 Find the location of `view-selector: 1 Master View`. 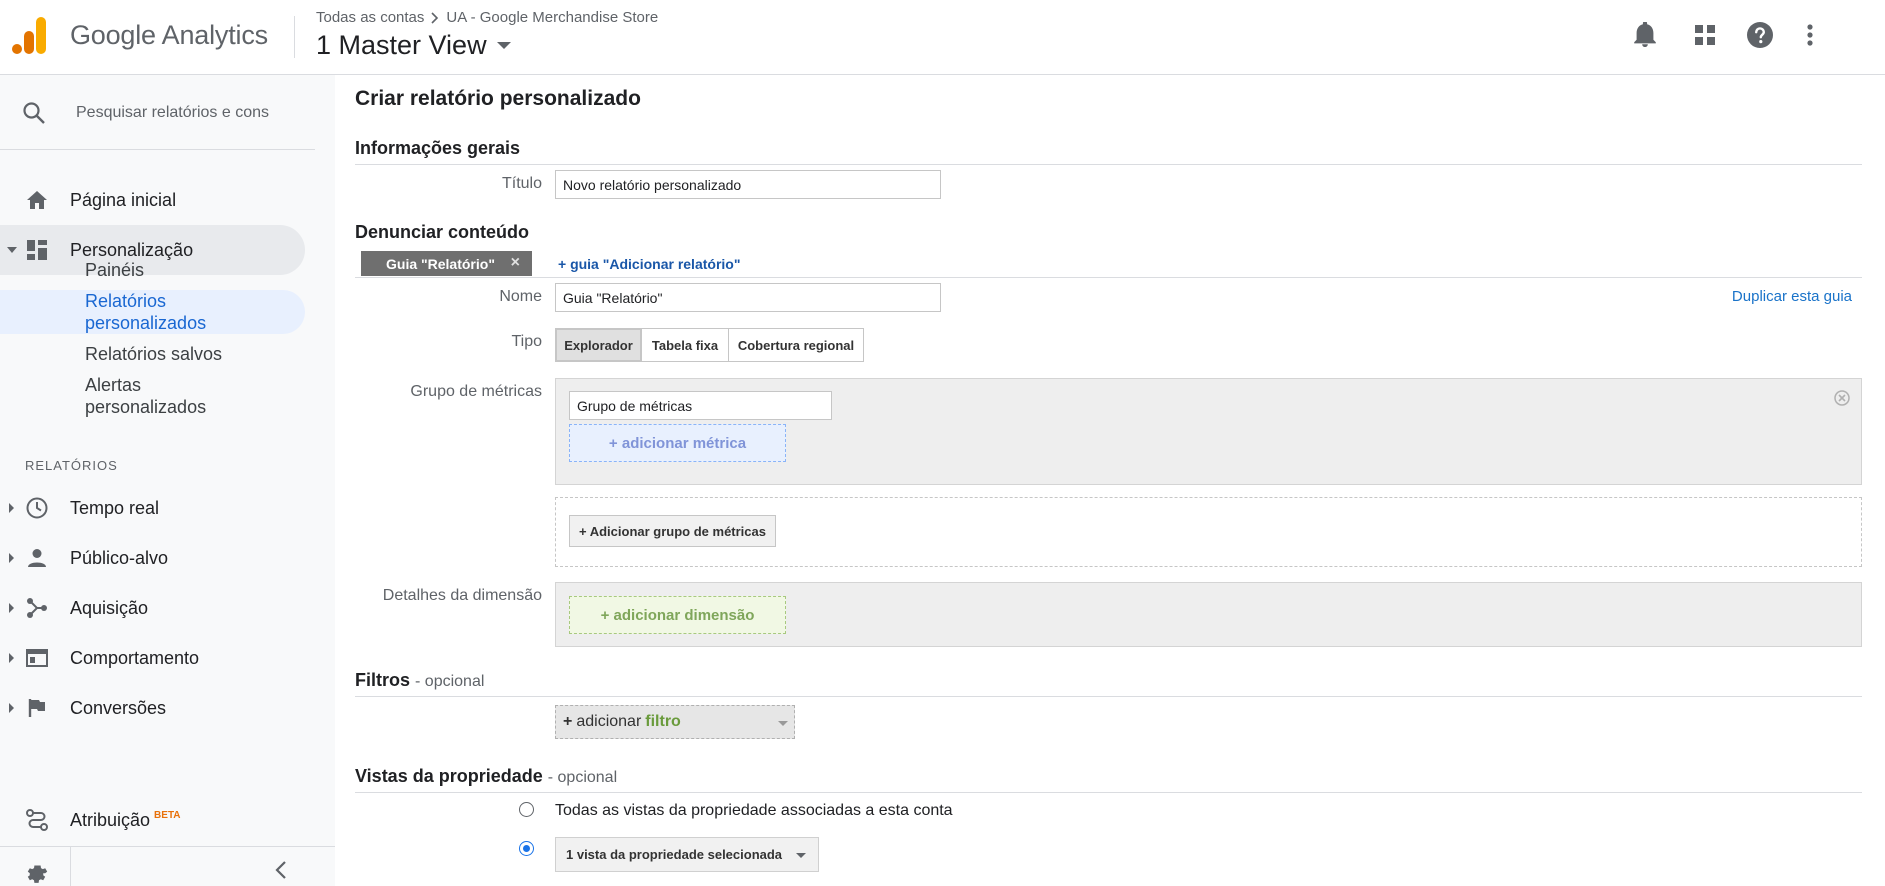

view-selector: 1 Master View is located at coordinates (413, 45).